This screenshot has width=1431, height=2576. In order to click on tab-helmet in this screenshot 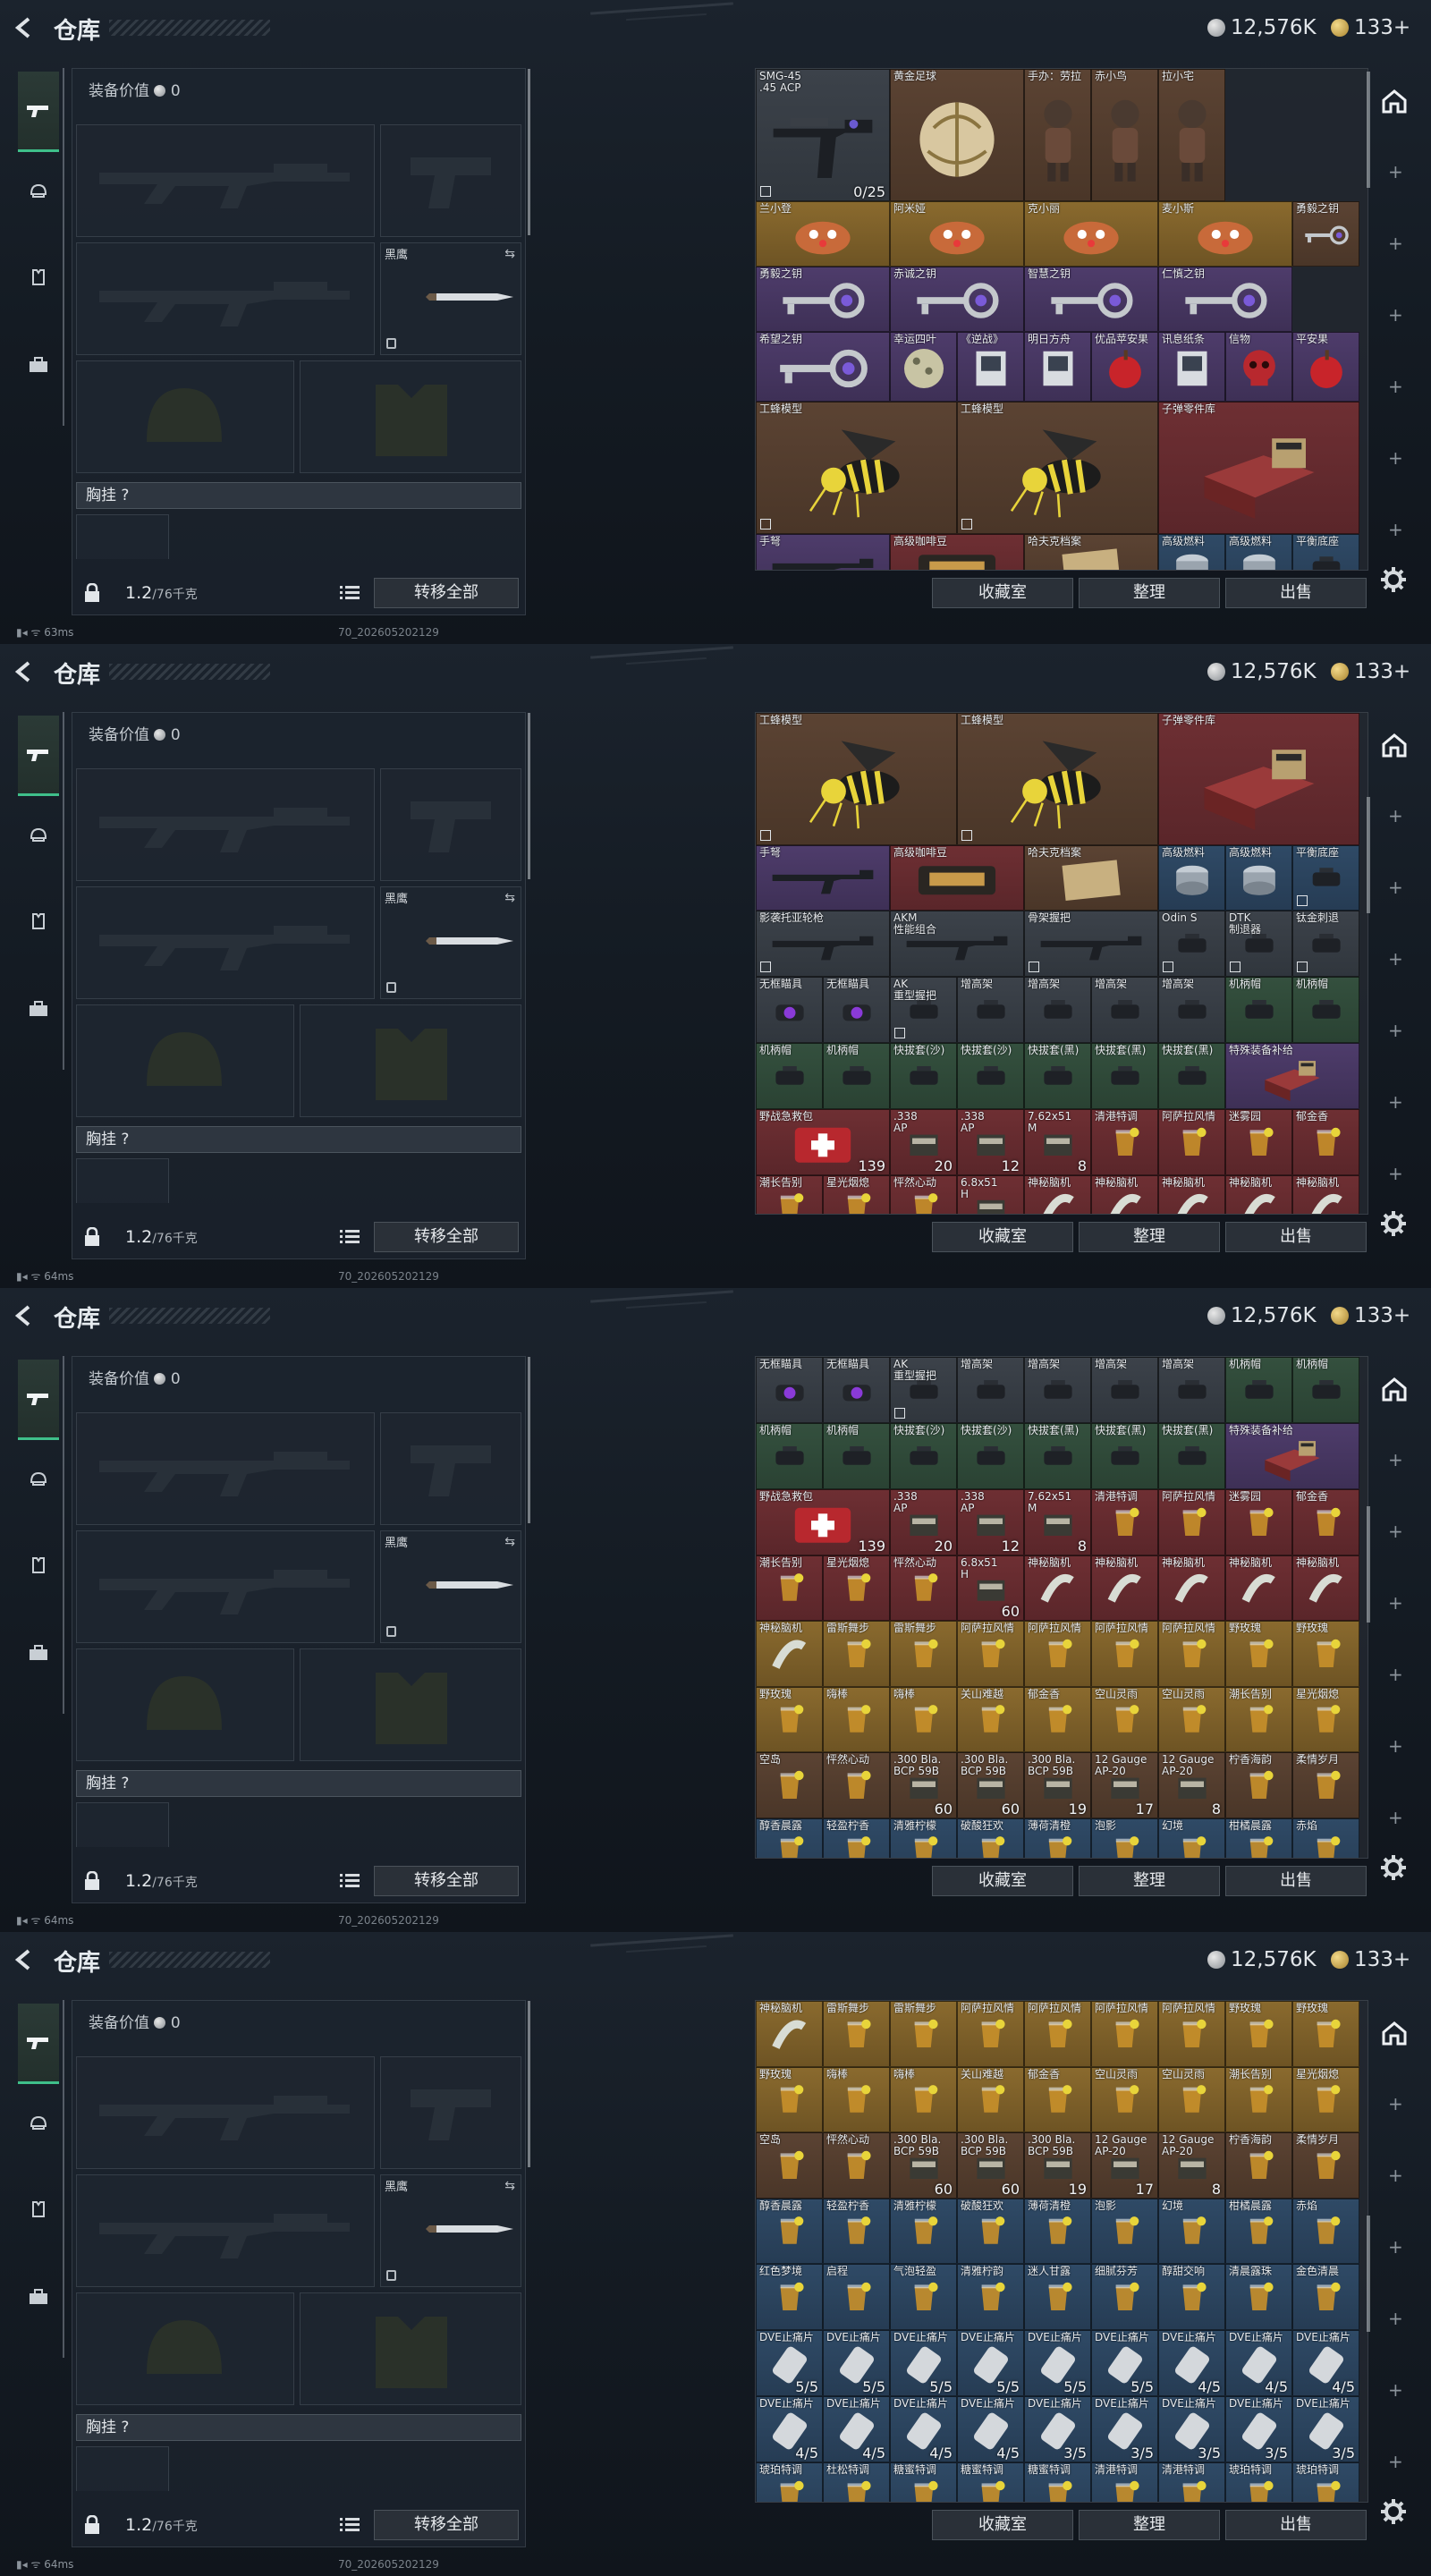, I will do `click(39, 191)`.